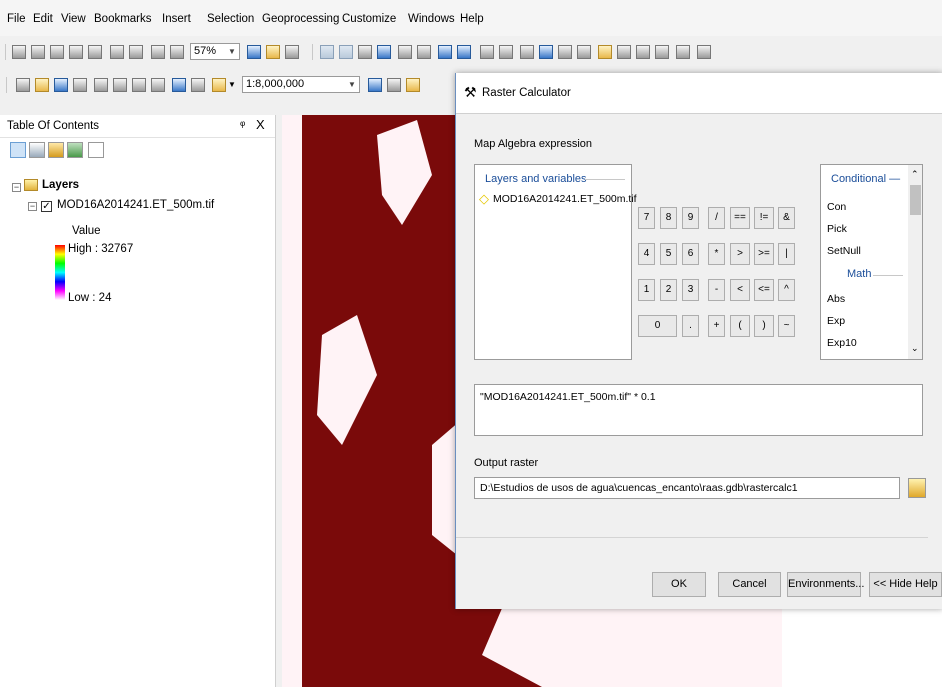  I want to click on tools-scrollbar: ⌃ ⌄, so click(915, 262).